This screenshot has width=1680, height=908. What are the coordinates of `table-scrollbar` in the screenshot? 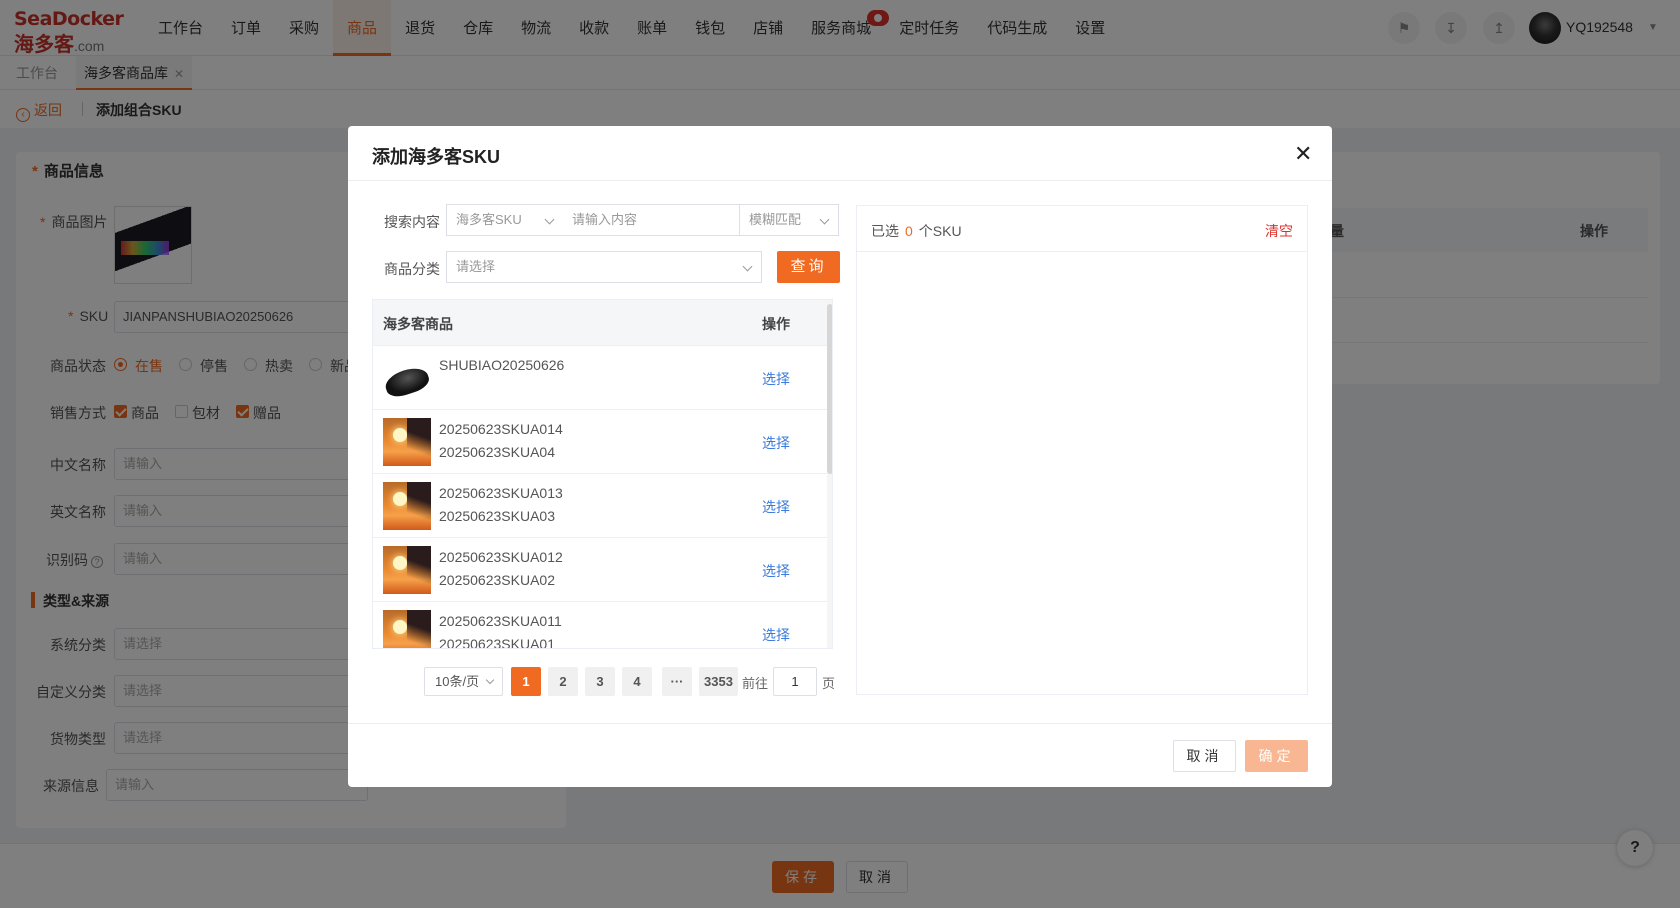 It's located at (829, 474).